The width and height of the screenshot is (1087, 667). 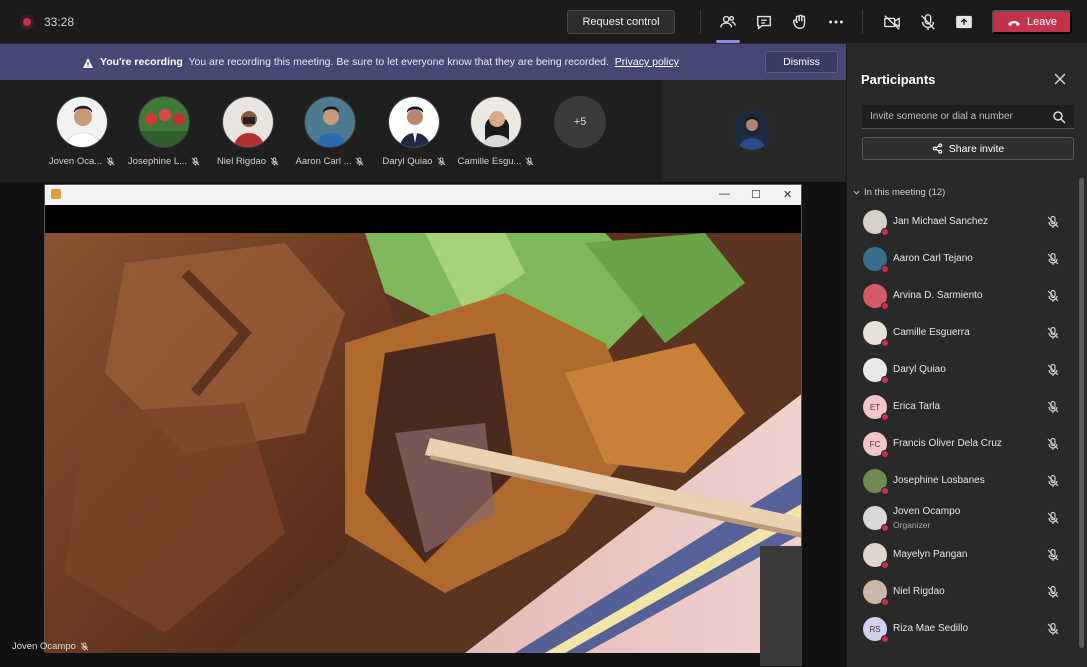 I want to click on leave-label: Leave, so click(x=1042, y=22).